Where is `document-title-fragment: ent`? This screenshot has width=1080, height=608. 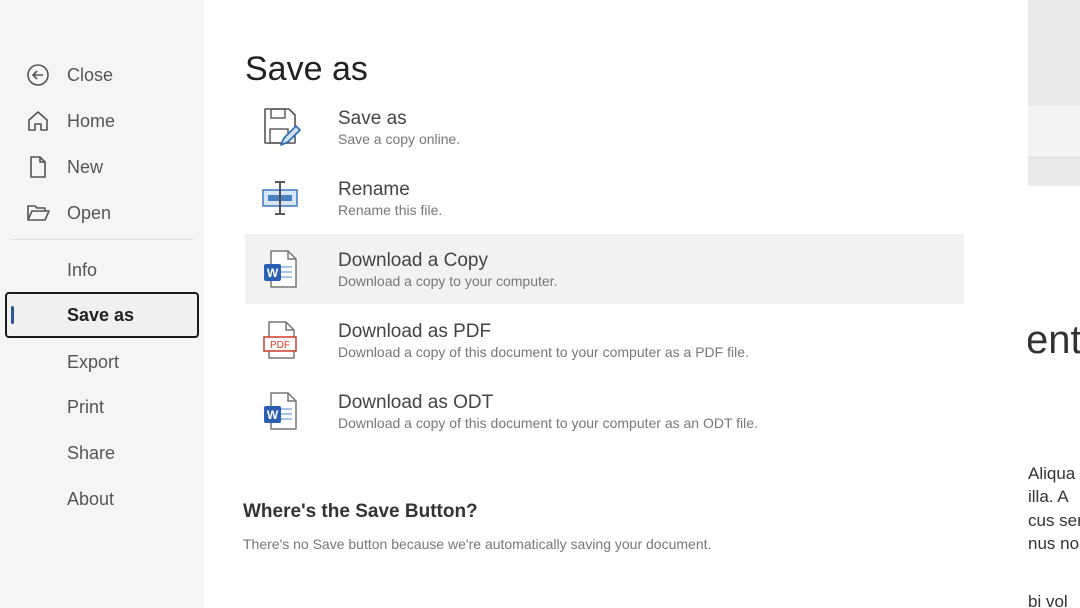 document-title-fragment: ent is located at coordinates (1054, 340).